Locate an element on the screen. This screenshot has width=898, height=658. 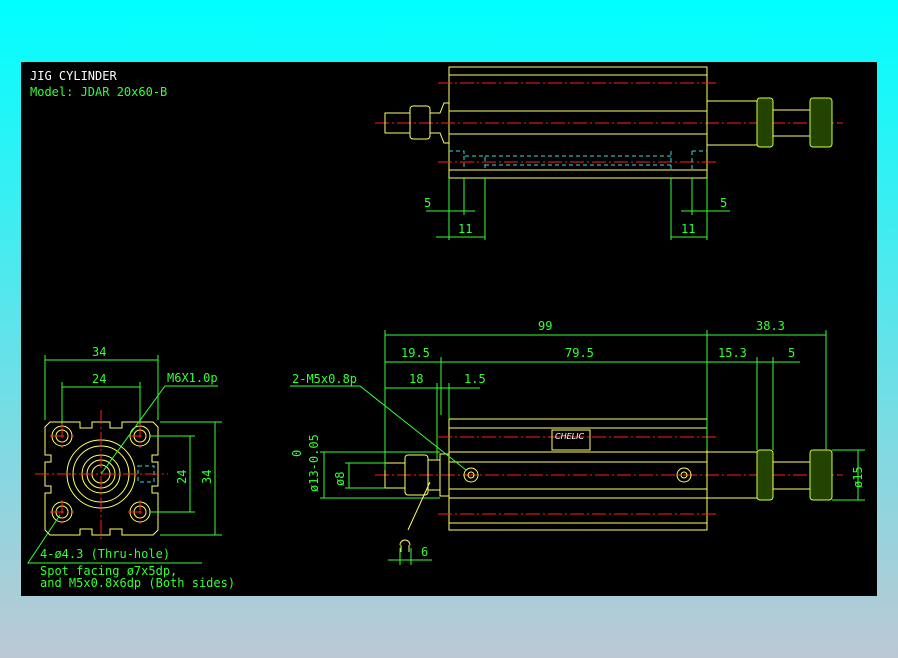
dim-5: 5 is located at coordinates (791, 353).